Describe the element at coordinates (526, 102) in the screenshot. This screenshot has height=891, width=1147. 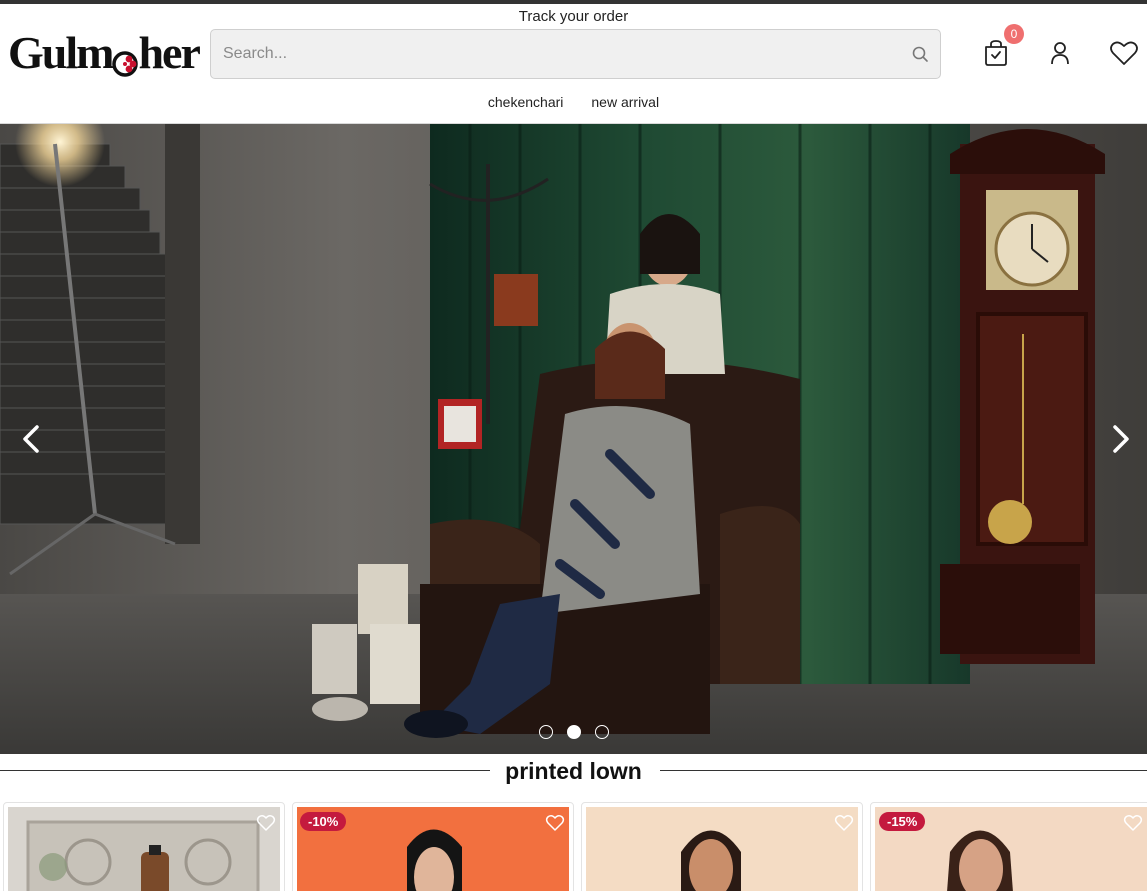
I see `nav-item-chekenchari: chekenchari` at that location.